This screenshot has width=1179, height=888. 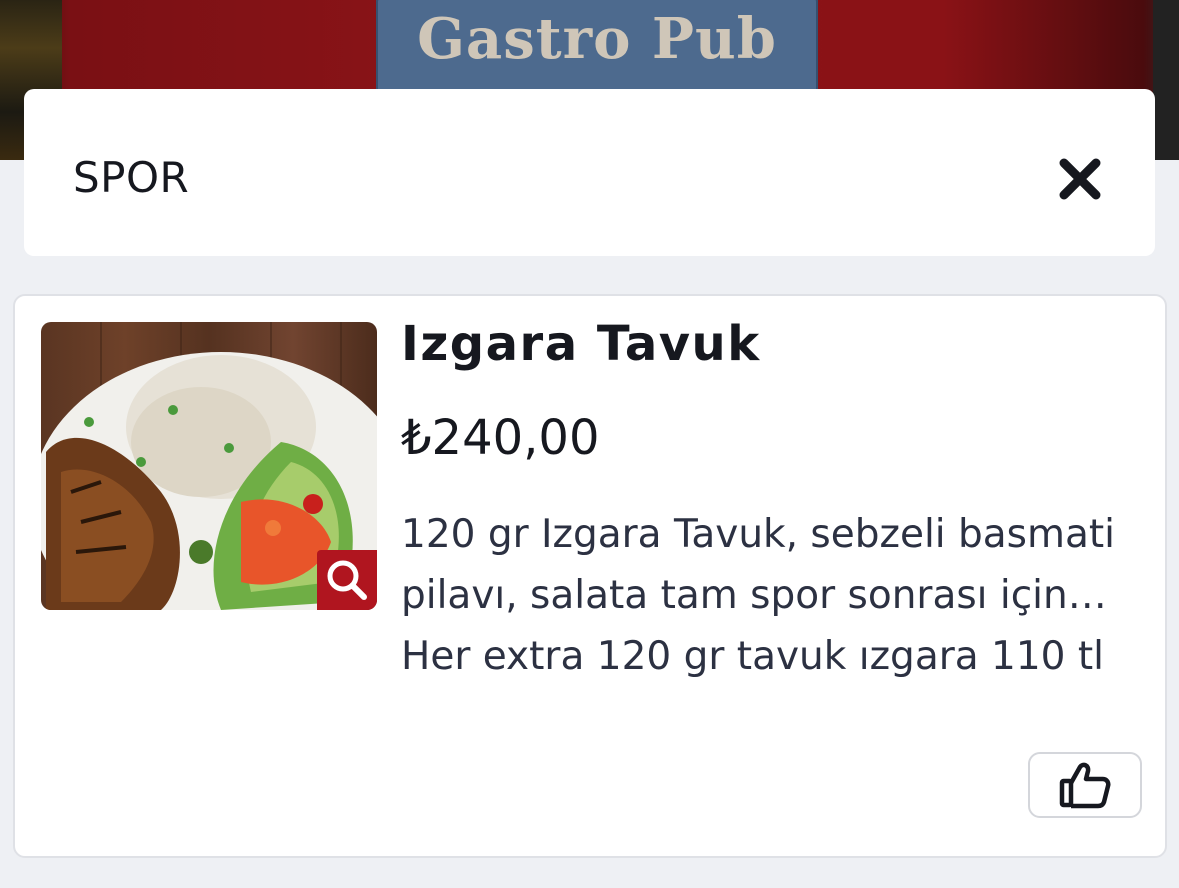 I want to click on like-button, so click(x=1085, y=785).